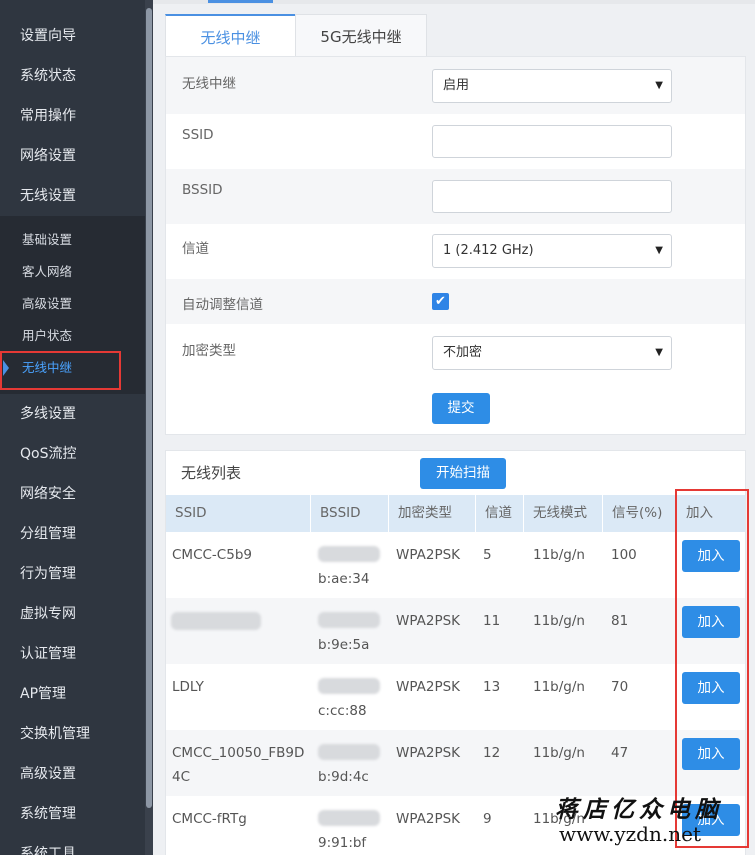 The height and width of the screenshot is (855, 755). Describe the element at coordinates (209, 819) in the screenshot. I see `cell-ssid: CMCC-fRTg` at that location.